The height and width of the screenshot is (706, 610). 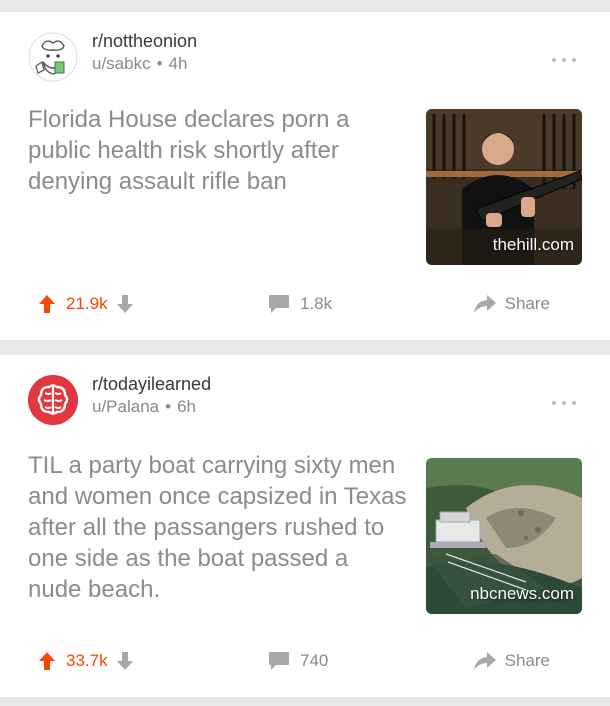 I want to click on post-actions: 21.9k 1.8k Share, so click(x=305, y=304).